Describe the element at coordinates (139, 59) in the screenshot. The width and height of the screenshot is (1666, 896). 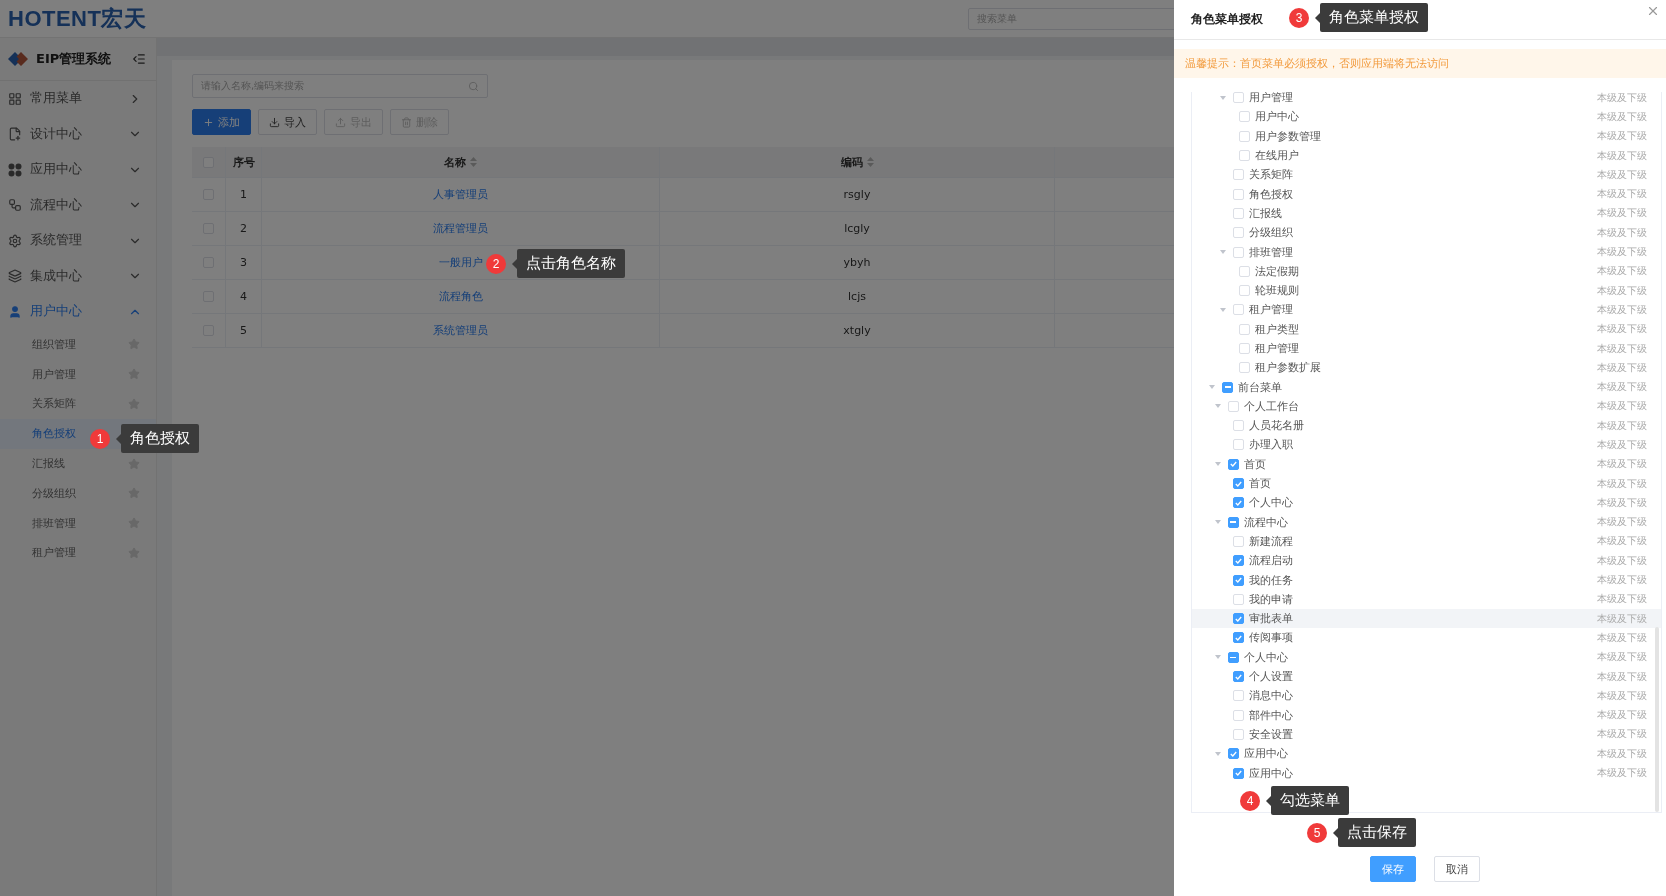
I see `menu-fold-icon` at that location.